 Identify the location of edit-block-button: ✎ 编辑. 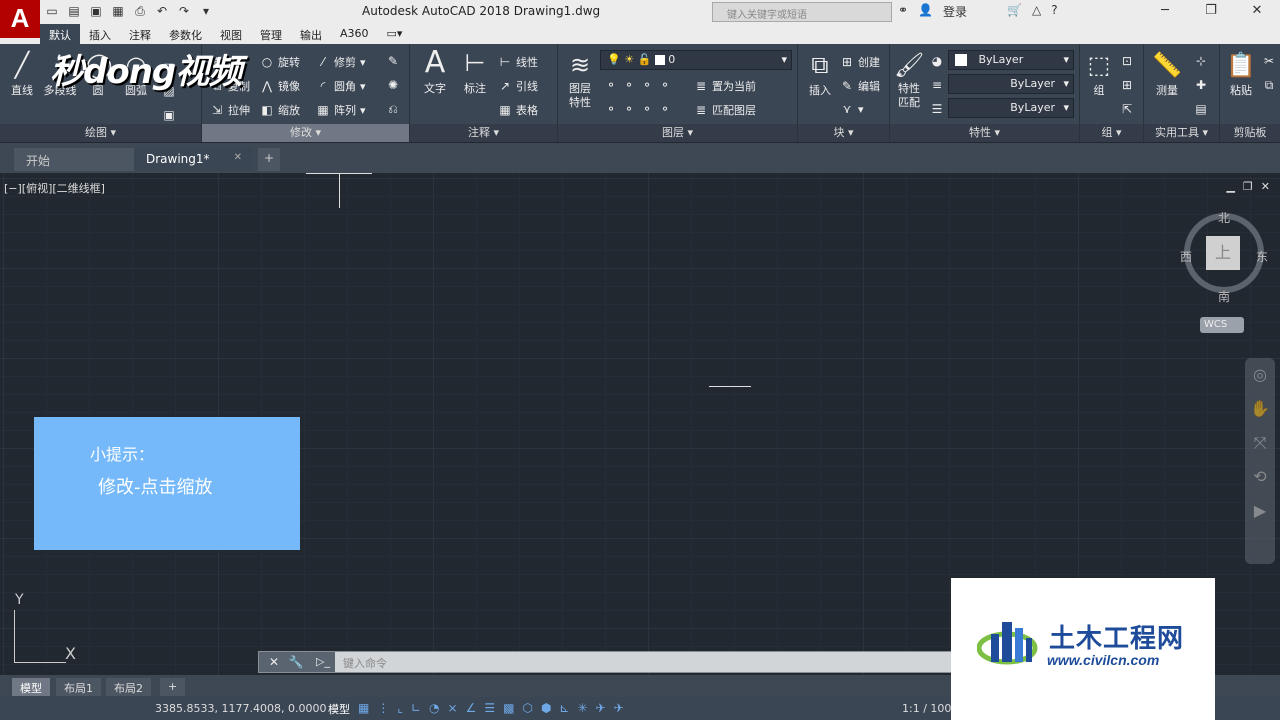
(860, 86).